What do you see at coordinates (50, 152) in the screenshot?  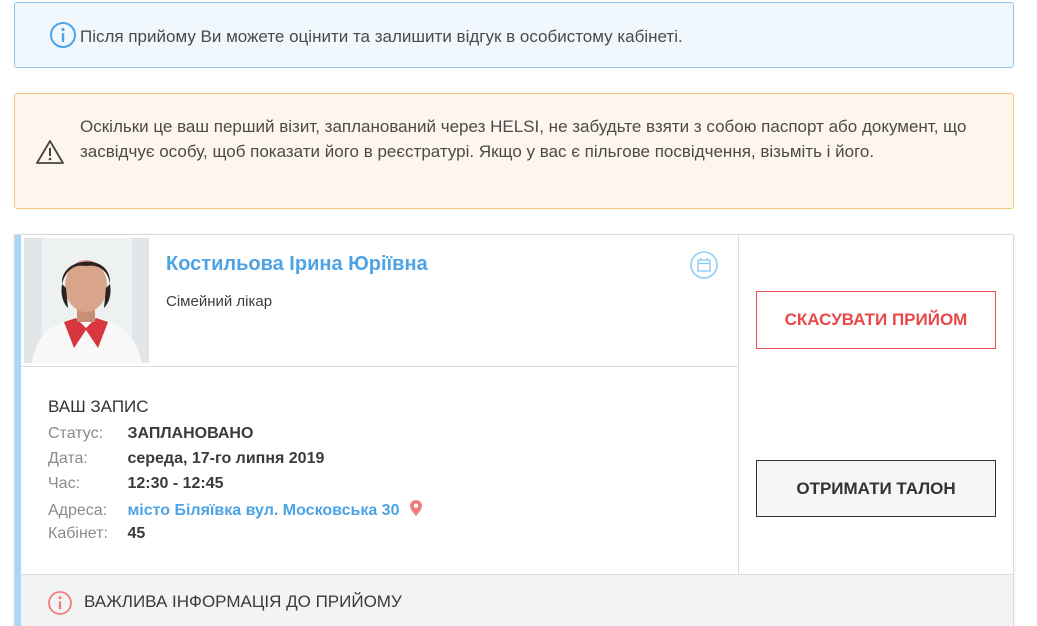 I see `warning-icon` at bounding box center [50, 152].